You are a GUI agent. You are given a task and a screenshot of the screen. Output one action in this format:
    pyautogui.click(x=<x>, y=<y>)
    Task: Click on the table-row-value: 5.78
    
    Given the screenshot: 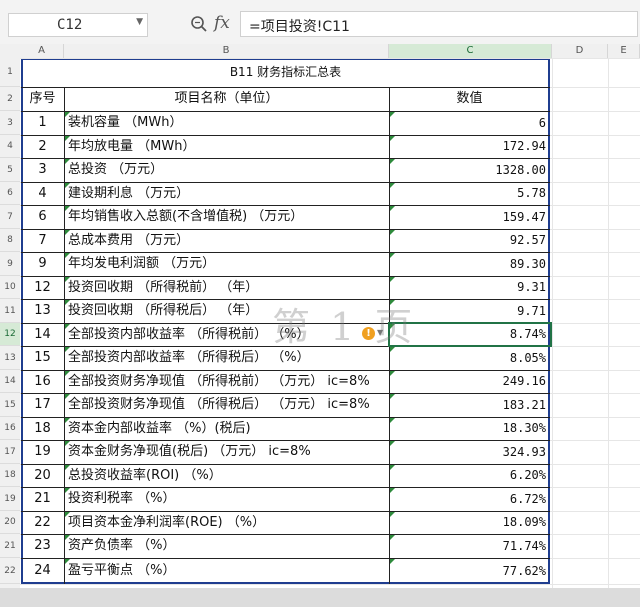 What is the action you would take?
    pyautogui.click(x=469, y=193)
    